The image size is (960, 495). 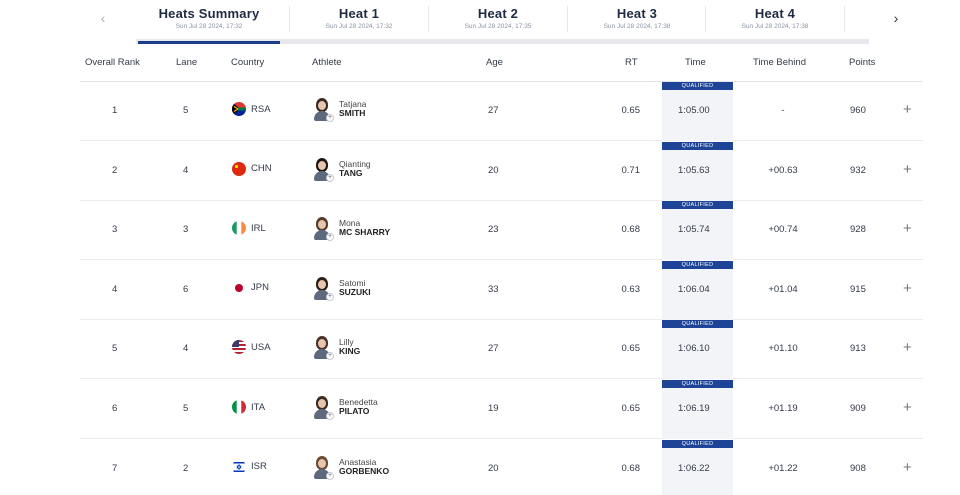 I want to click on col-rt: RT, so click(x=631, y=62).